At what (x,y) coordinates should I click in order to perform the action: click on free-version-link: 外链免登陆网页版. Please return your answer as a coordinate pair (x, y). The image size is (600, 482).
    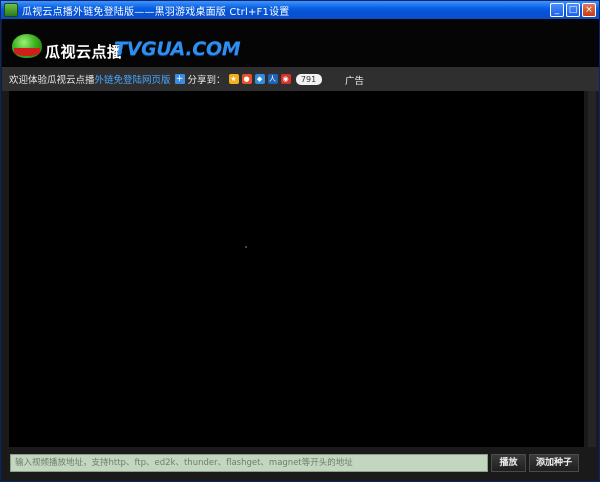
    Looking at the image, I should click on (133, 79).